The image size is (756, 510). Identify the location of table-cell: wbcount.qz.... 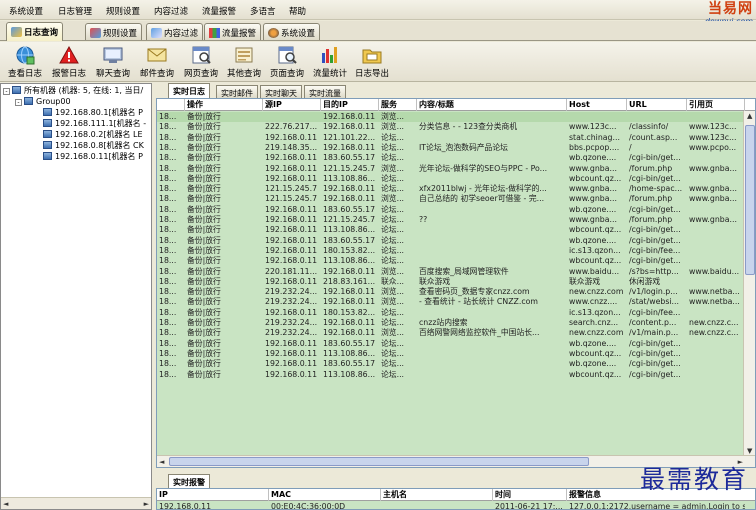
(595, 374).